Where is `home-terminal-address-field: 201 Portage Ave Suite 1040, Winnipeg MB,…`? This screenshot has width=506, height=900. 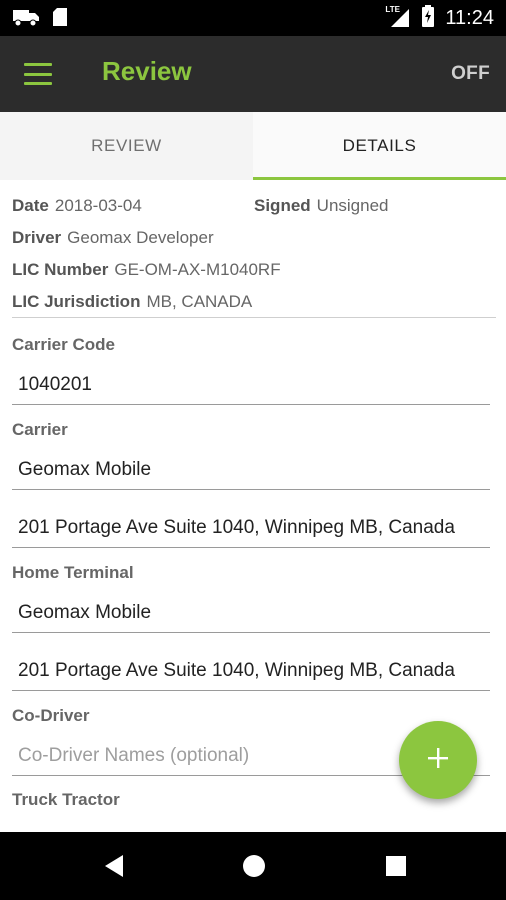
home-terminal-address-field: 201 Portage Ave Suite 1040, Winnipeg MB,… is located at coordinates (251, 671).